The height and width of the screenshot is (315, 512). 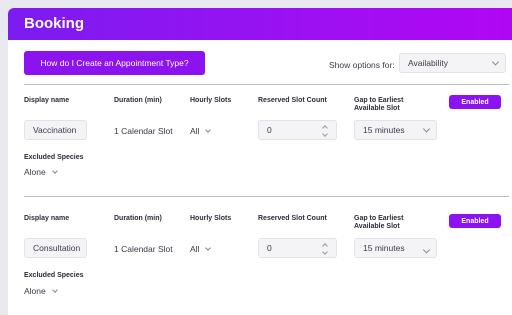 What do you see at coordinates (55, 130) in the screenshot?
I see `display-name-field: Vaccination` at bounding box center [55, 130].